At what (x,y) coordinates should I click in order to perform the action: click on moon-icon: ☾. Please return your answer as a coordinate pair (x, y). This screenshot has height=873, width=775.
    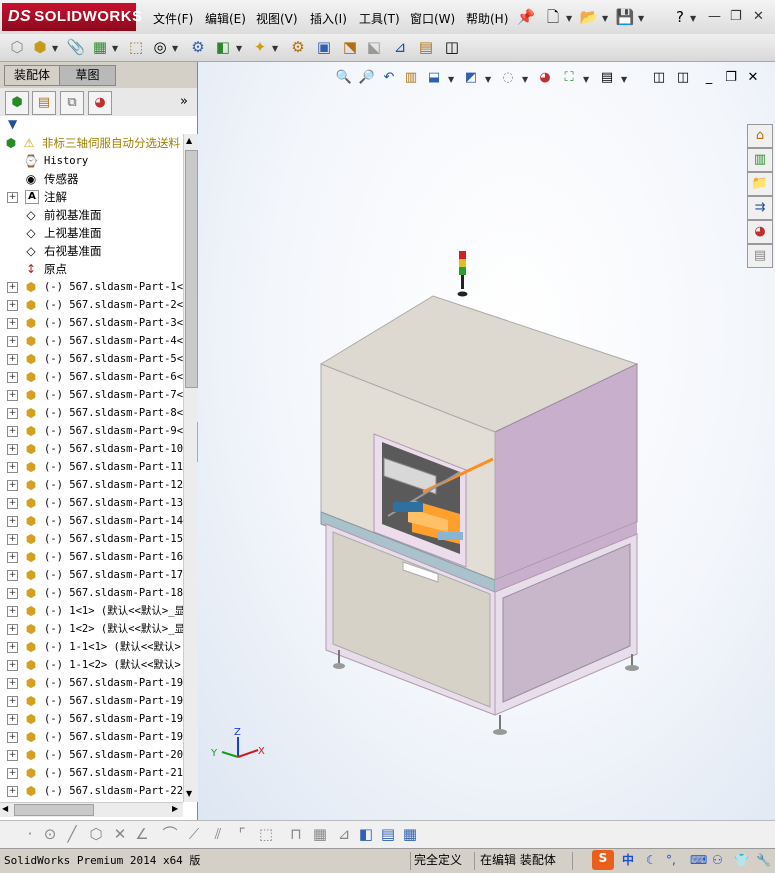
    Looking at the image, I should click on (651, 860).